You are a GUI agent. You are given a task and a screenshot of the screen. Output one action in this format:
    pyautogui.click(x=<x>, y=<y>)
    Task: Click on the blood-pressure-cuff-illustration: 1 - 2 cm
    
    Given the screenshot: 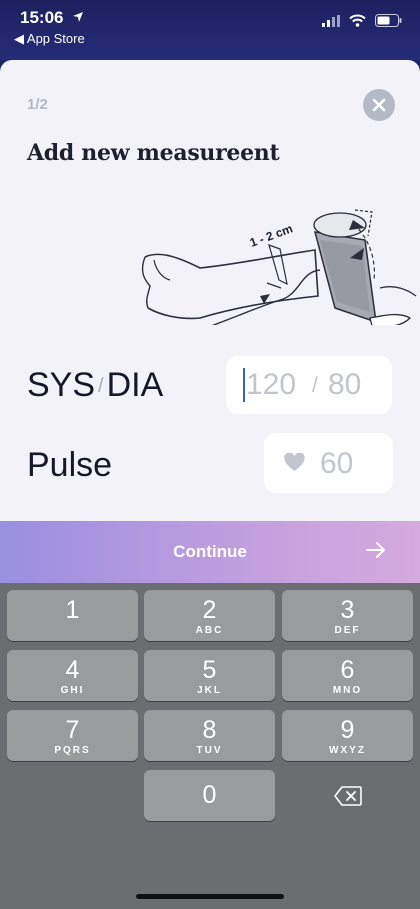 What is the action you would take?
    pyautogui.click(x=279, y=267)
    